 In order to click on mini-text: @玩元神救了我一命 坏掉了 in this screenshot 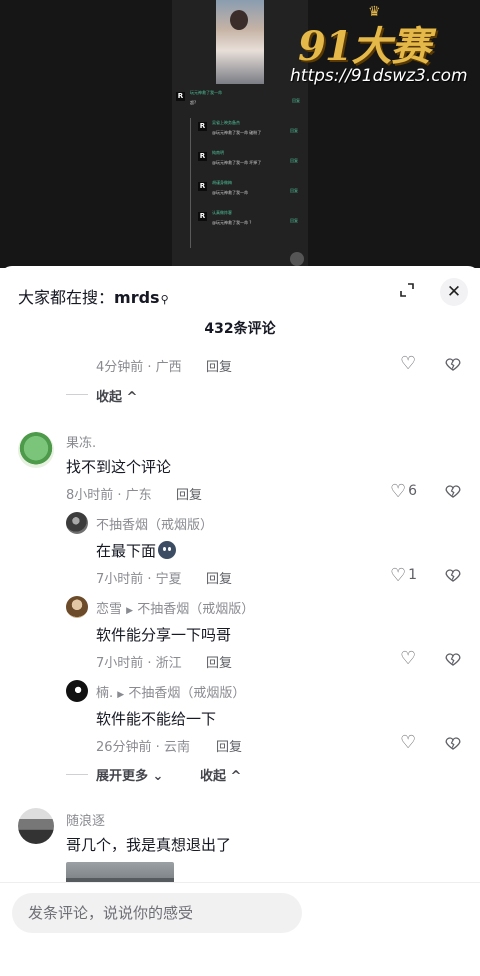, I will do `click(237, 162)`.